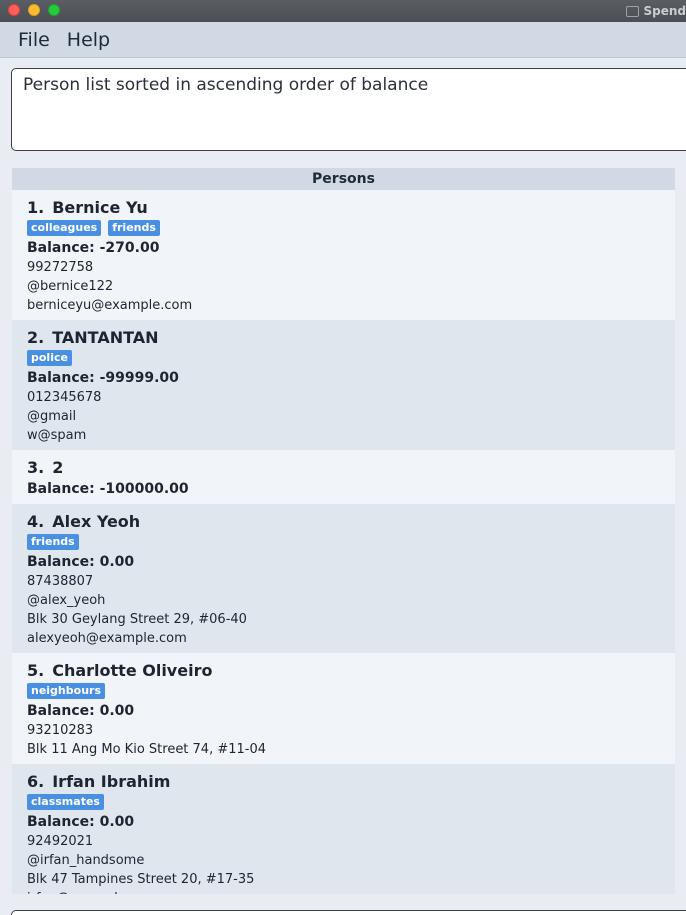 The image size is (686, 915). I want to click on person-tags: neighbours, so click(343, 691).